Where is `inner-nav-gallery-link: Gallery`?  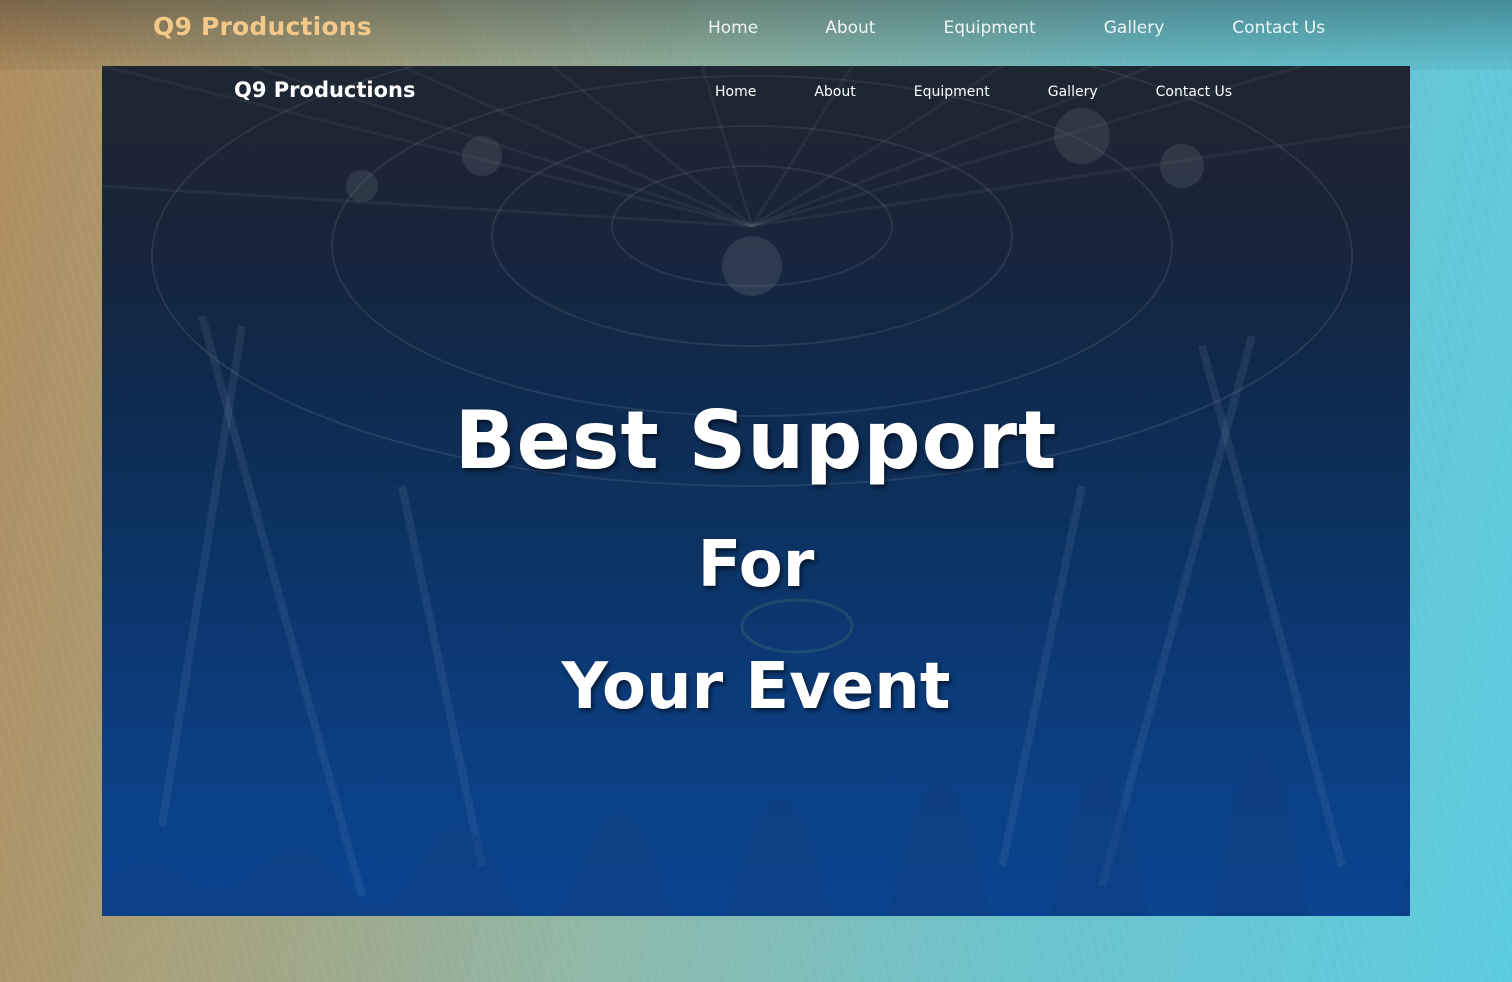 inner-nav-gallery-link: Gallery is located at coordinates (1073, 92).